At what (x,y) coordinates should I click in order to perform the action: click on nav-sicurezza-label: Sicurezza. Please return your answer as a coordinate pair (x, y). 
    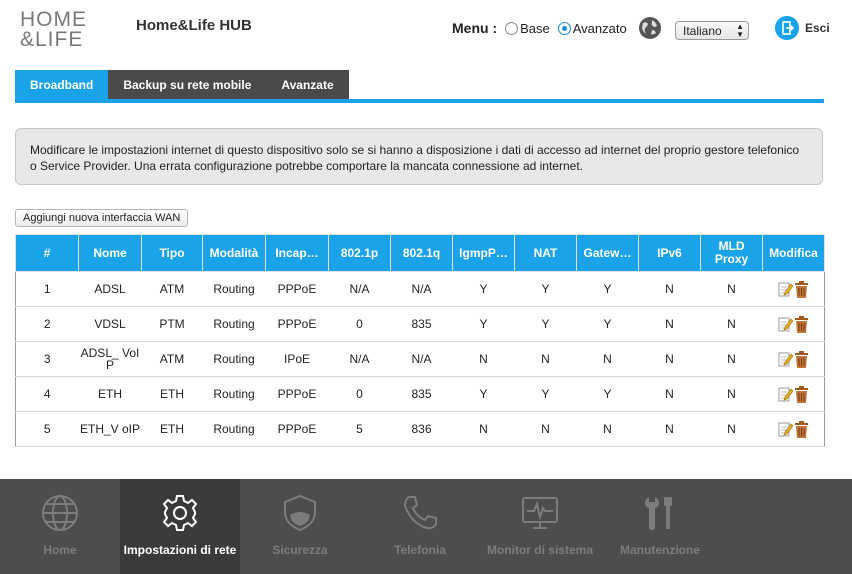
    Looking at the image, I should click on (300, 550).